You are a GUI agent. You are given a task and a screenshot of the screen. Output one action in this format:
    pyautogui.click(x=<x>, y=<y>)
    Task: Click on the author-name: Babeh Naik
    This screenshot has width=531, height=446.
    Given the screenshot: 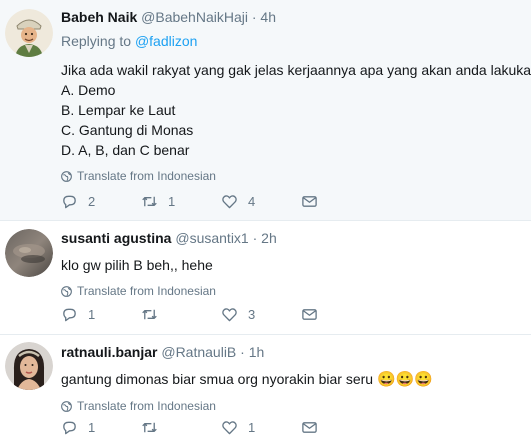 What is the action you would take?
    pyautogui.click(x=99, y=17)
    